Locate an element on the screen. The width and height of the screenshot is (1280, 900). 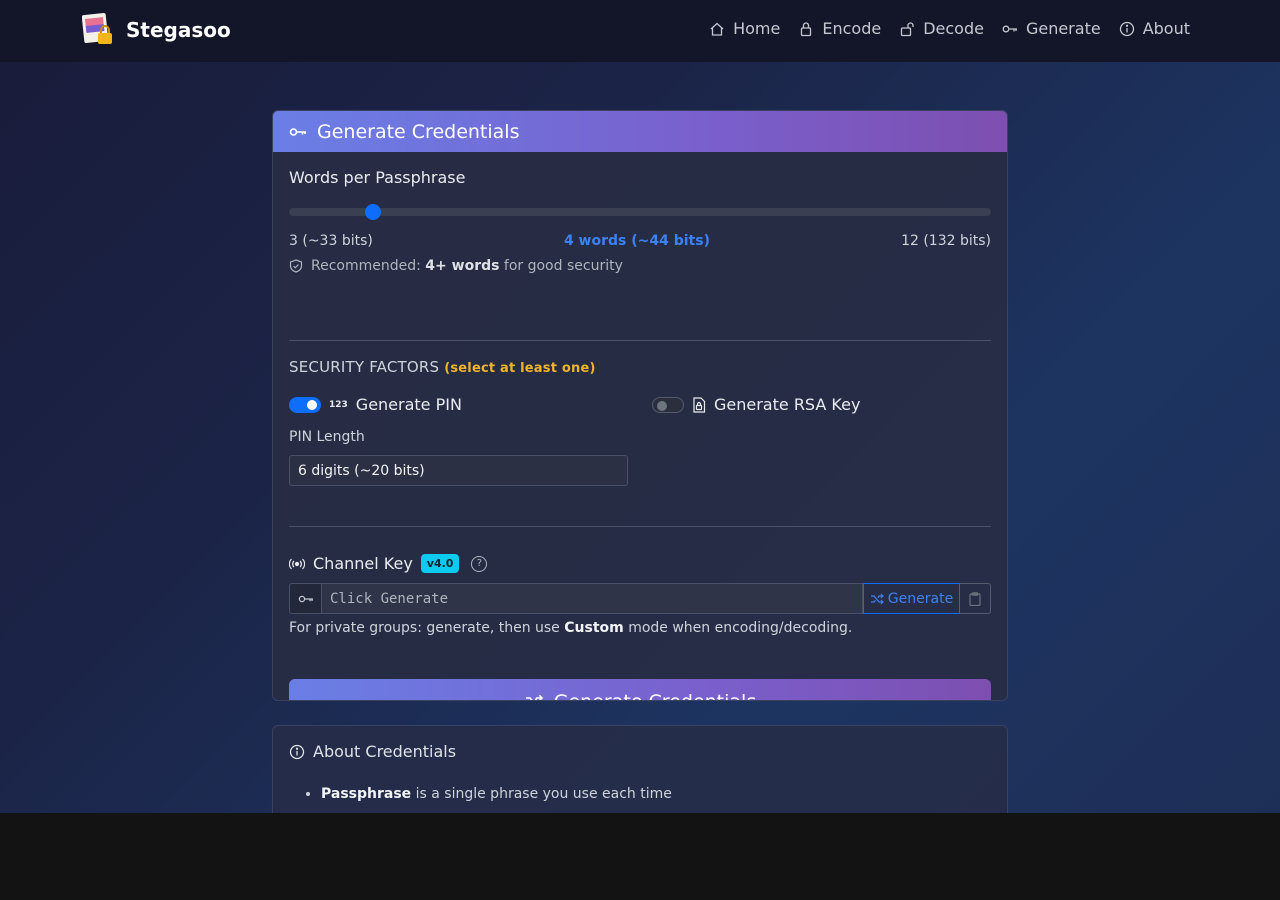
channel-key-input-group: Click Generate Generate is located at coordinates (640, 598).